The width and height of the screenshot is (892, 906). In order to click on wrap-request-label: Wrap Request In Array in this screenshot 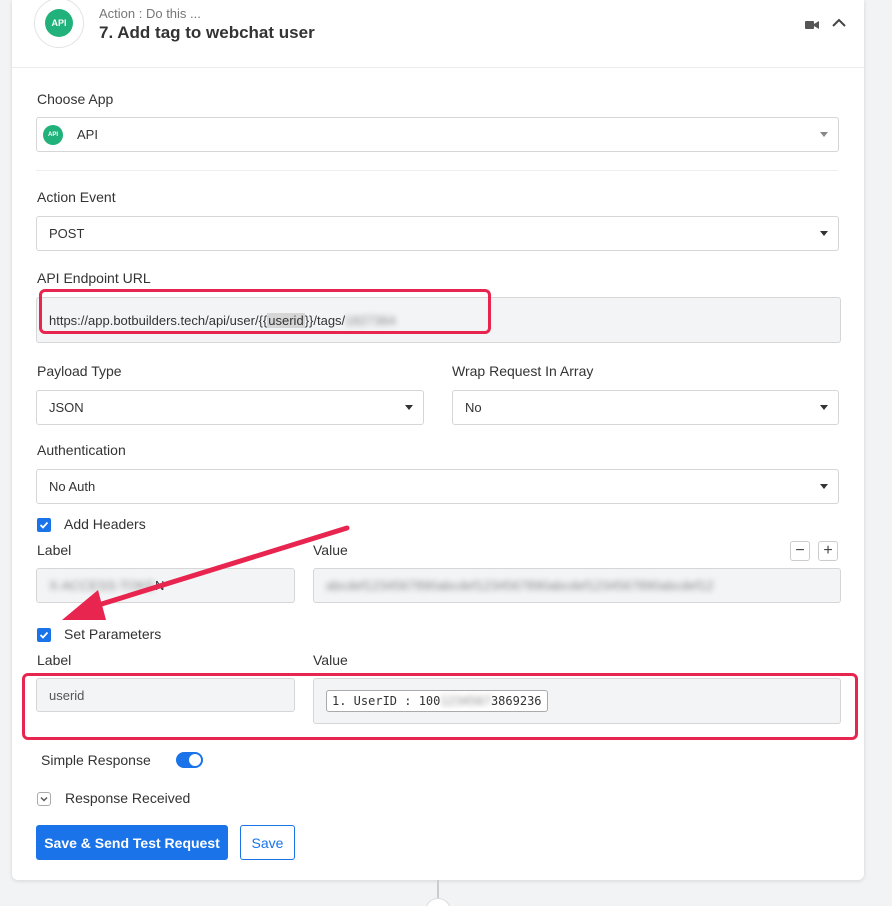, I will do `click(523, 371)`.